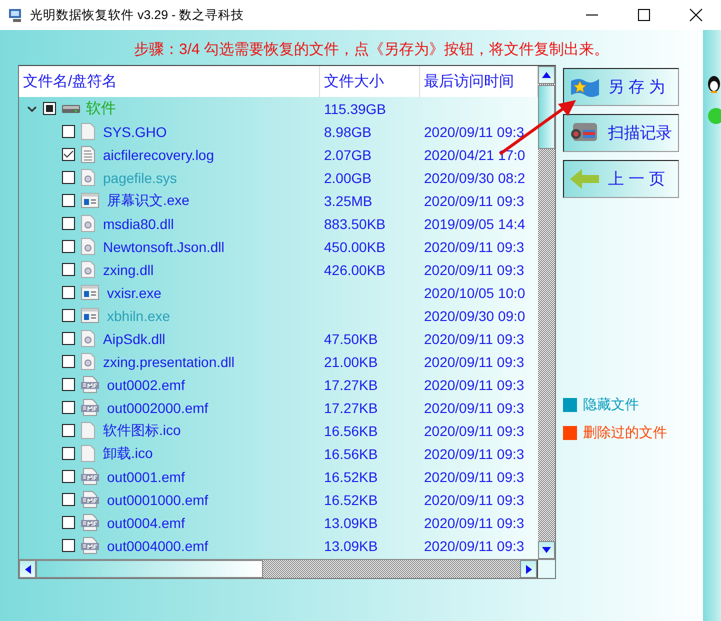 This screenshot has height=621, width=721. What do you see at coordinates (137, 15) in the screenshot?
I see `window-title: 光明数据恢复软件 v3.29 - 数之寻科技` at bounding box center [137, 15].